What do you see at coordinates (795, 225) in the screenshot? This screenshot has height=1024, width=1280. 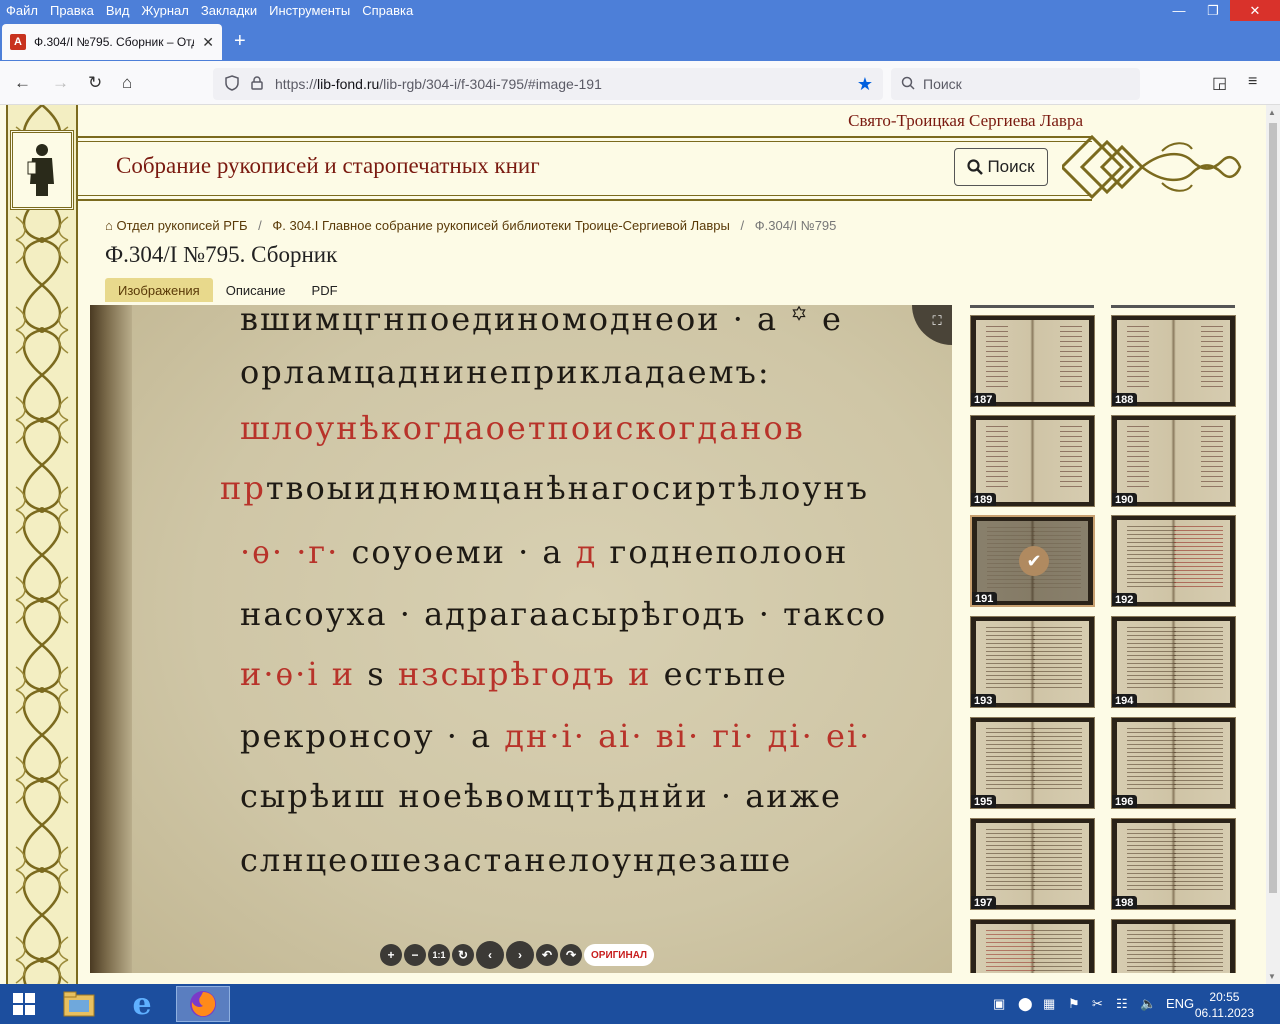 I see `breadcrumb-current: Ф.304/I №795` at bounding box center [795, 225].